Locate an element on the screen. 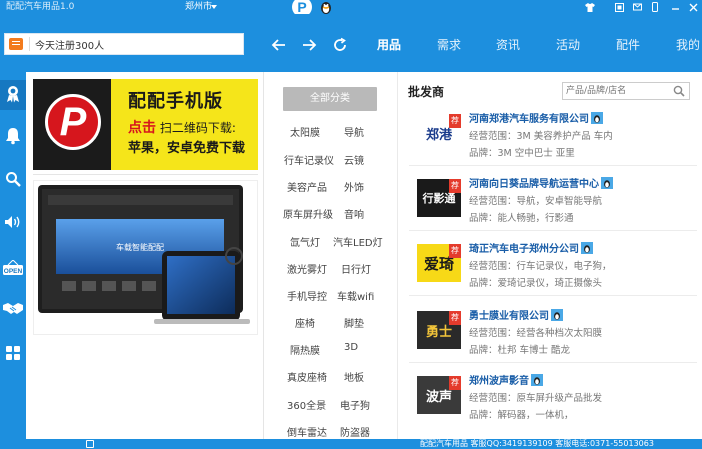 Image resolution: width=702 pixels, height=449 pixels. app-download-banner: P 配配手机版 点击 扫二维码下载: 苹果，安卓免费下载 is located at coordinates (145, 124).